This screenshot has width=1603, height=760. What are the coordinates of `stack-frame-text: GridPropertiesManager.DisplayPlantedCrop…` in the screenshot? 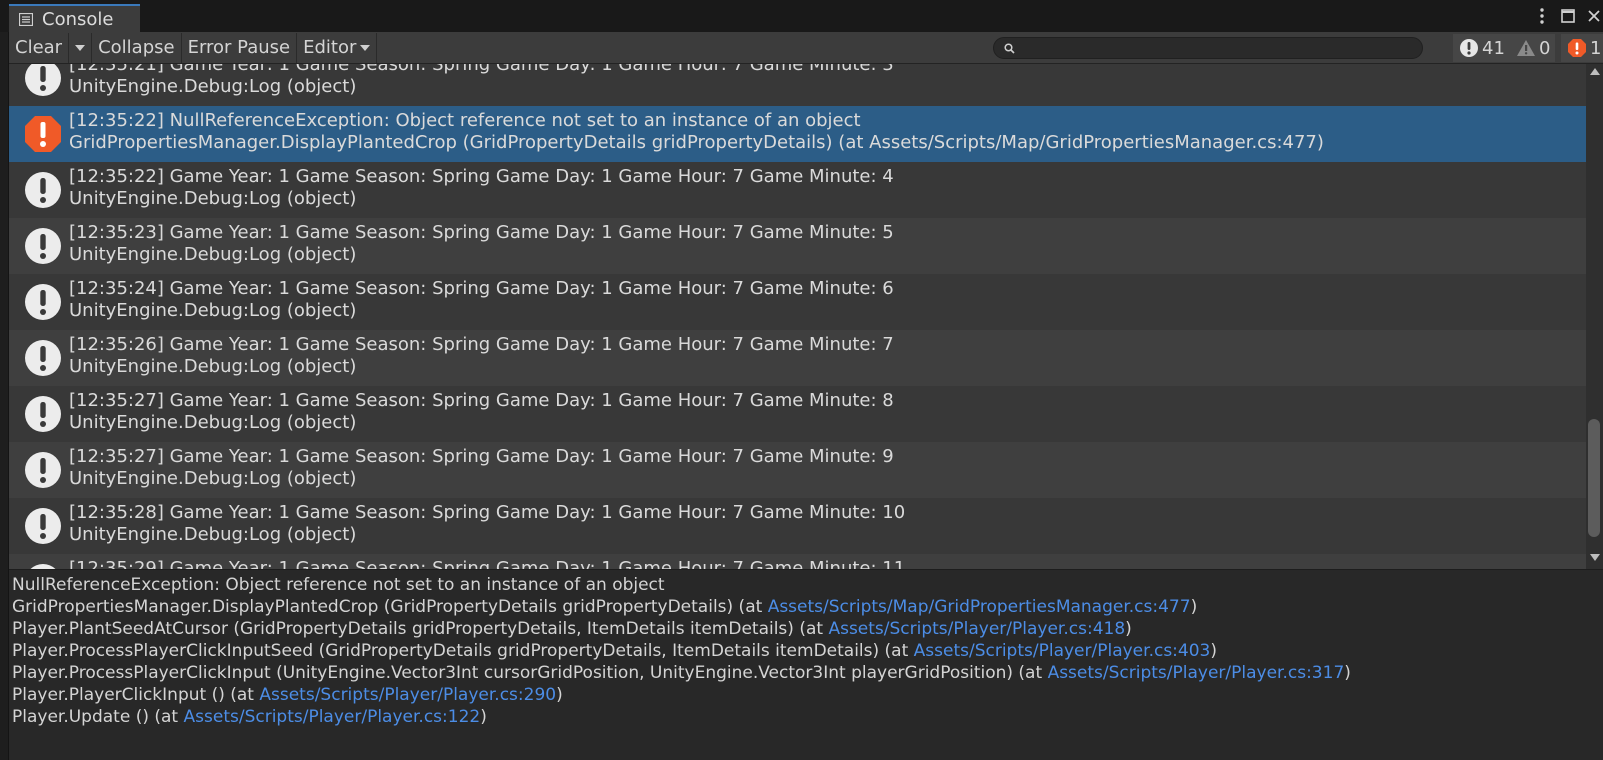 It's located at (390, 607).